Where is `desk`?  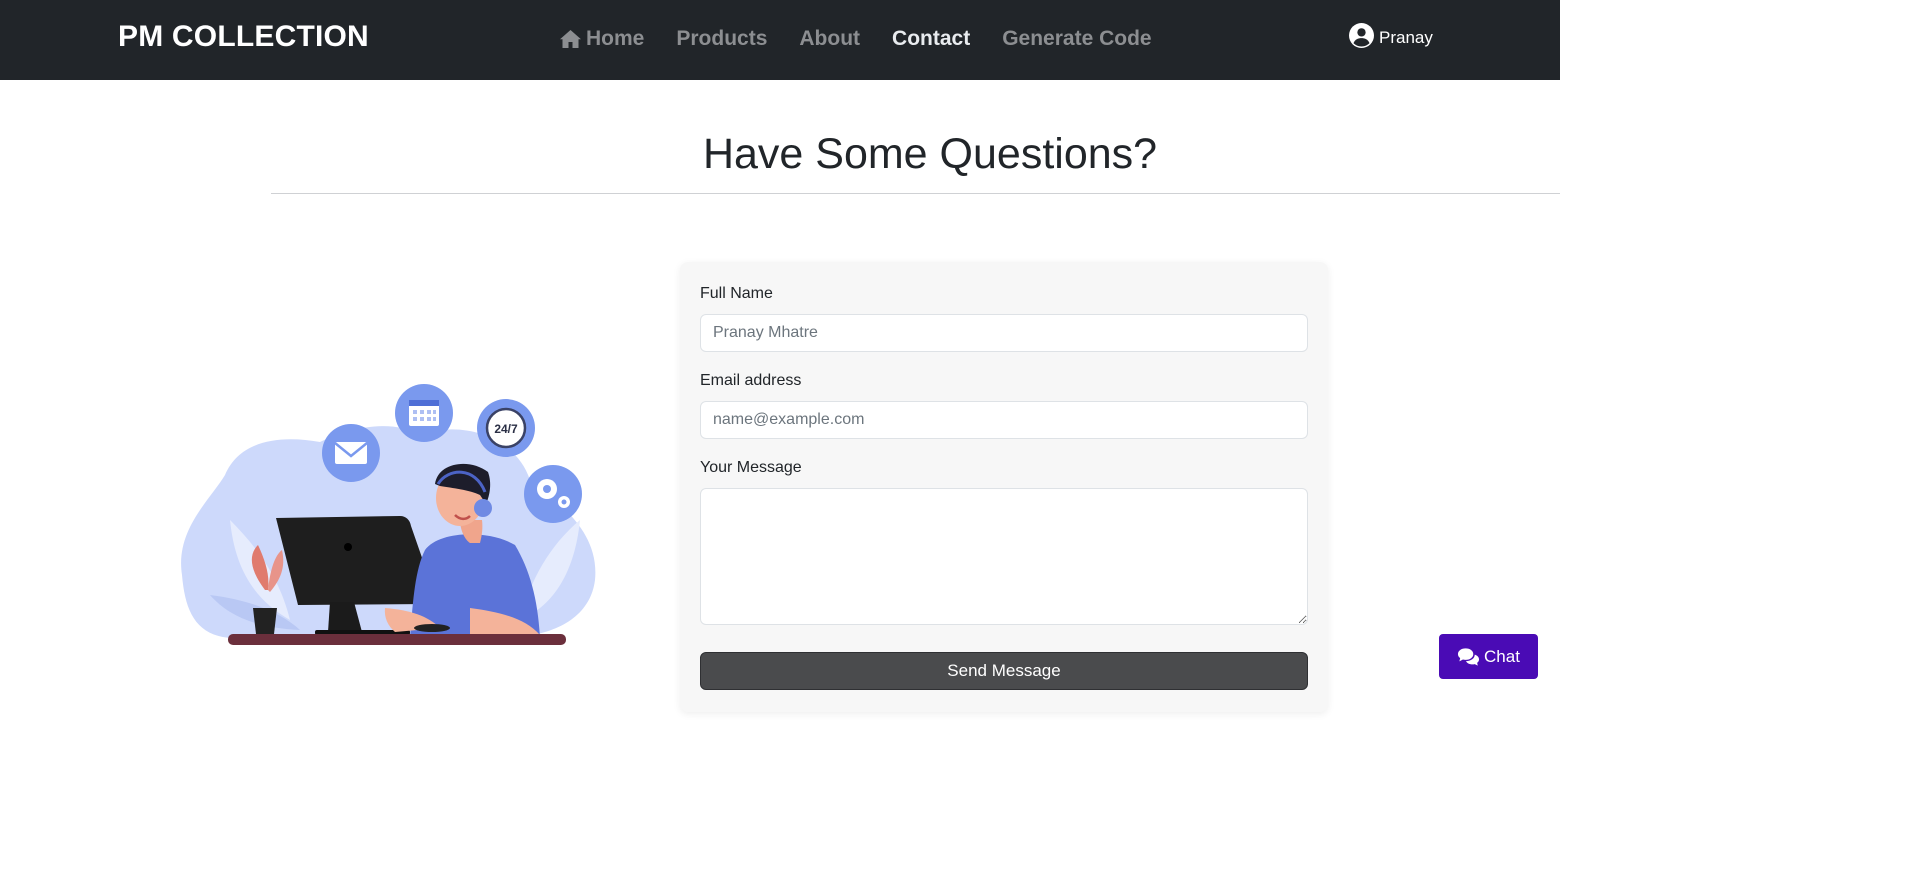
desk is located at coordinates (397, 639).